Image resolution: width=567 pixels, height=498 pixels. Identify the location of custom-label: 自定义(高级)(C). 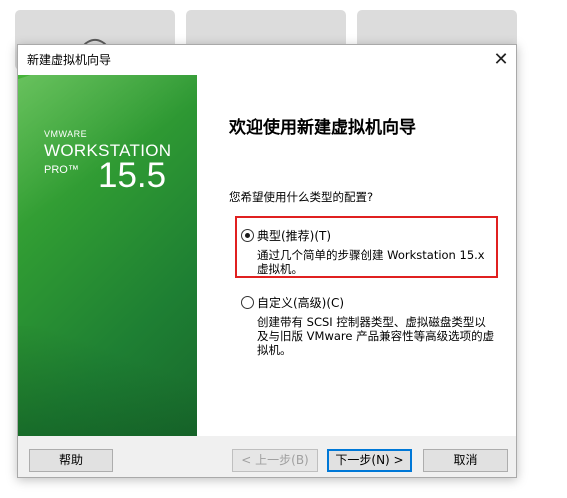
(300, 302).